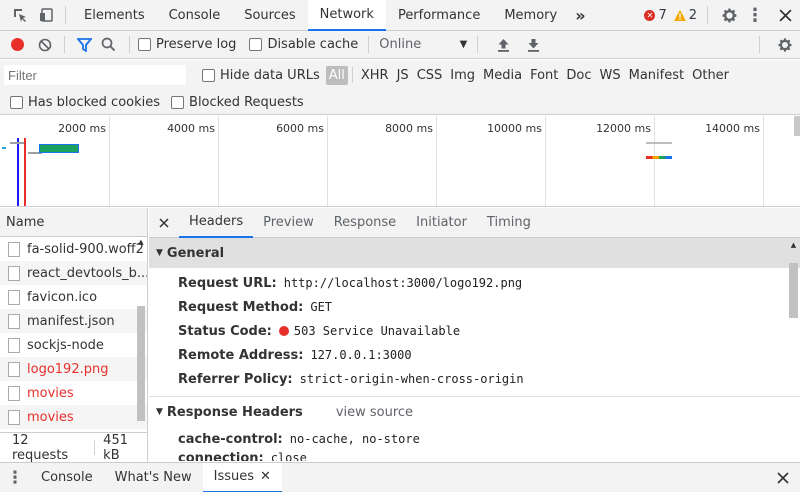 The width and height of the screenshot is (800, 492). I want to click on close-detail-icon, so click(164, 223).